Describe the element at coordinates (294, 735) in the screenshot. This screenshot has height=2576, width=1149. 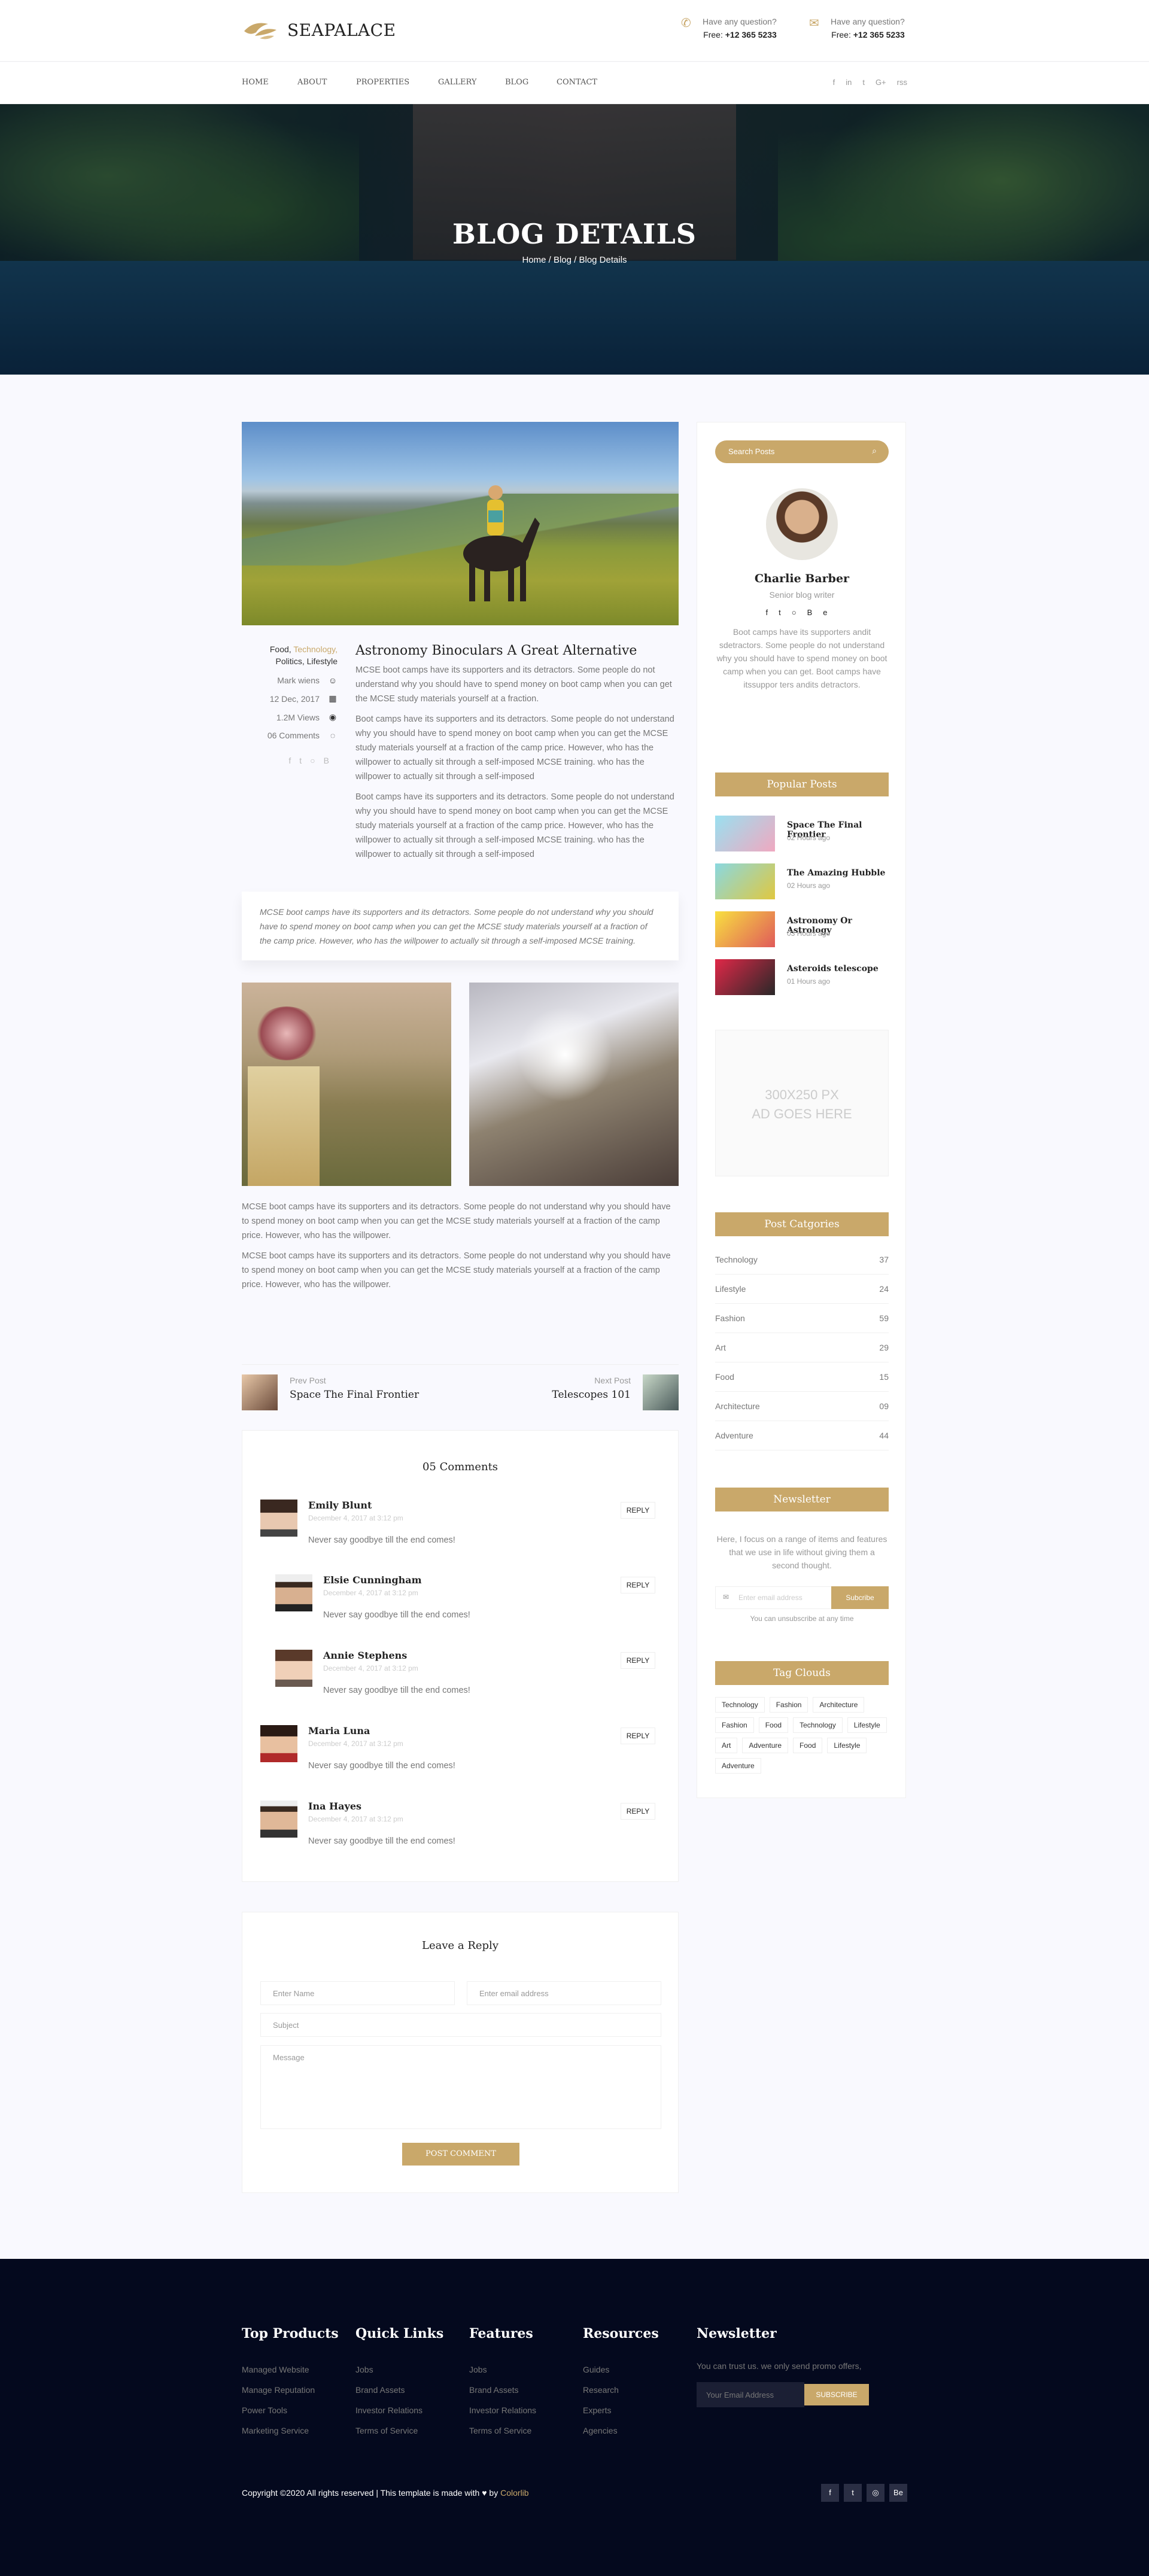
I see `post-comments-count: 06 Comments` at that location.